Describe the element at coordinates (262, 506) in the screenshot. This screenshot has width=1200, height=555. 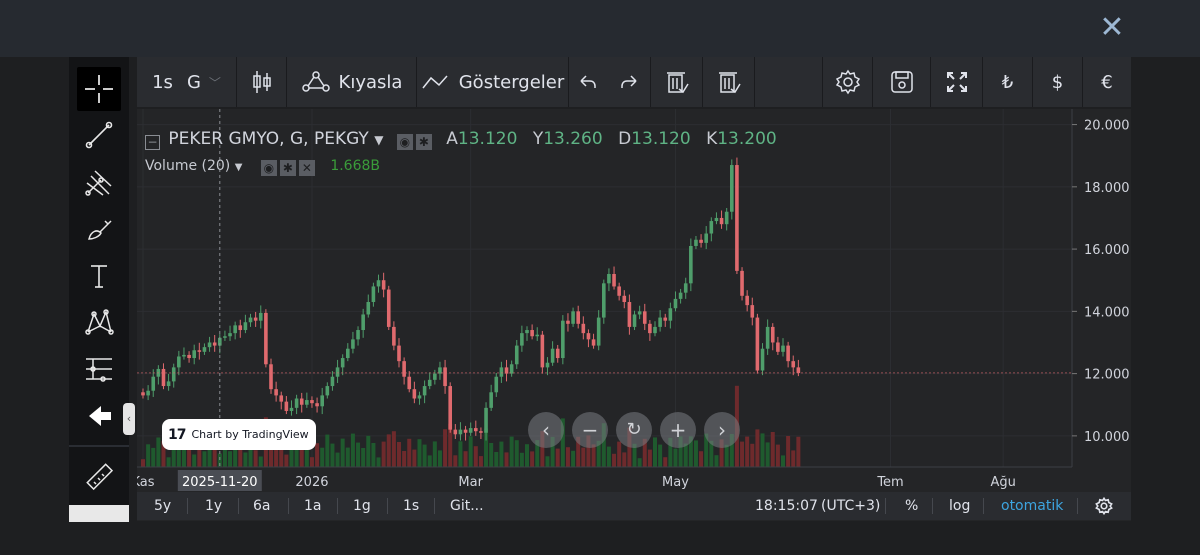
I see `range-6a: 6a` at that location.